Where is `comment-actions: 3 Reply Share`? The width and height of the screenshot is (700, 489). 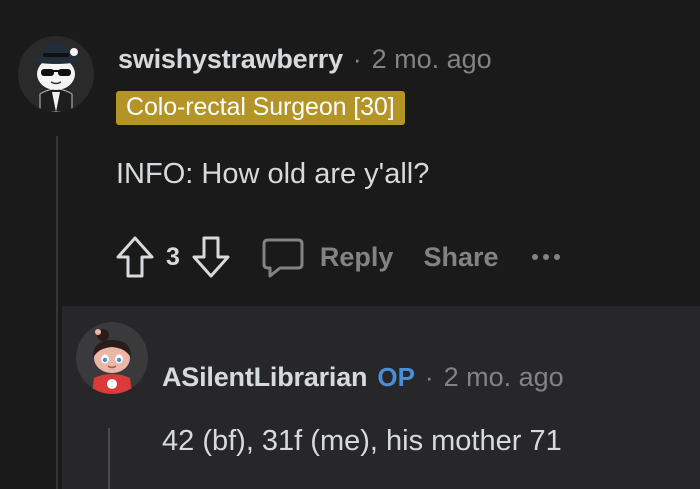 comment-actions: 3 Reply Share is located at coordinates (336, 257).